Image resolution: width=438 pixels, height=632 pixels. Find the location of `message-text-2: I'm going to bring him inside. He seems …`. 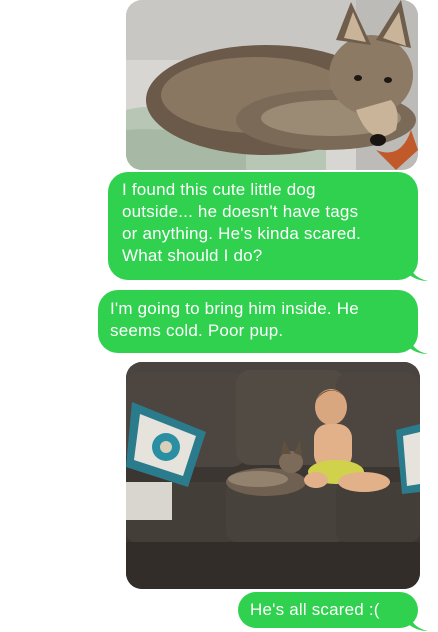

message-text-2: I'm going to bring him inside. He seems … is located at coordinates (234, 319).